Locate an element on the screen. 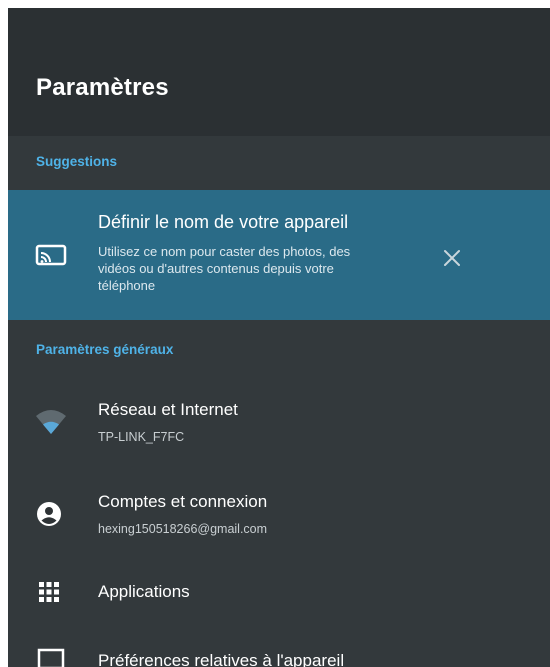 The image size is (550, 667). dismiss-suggestion-button is located at coordinates (452, 258).